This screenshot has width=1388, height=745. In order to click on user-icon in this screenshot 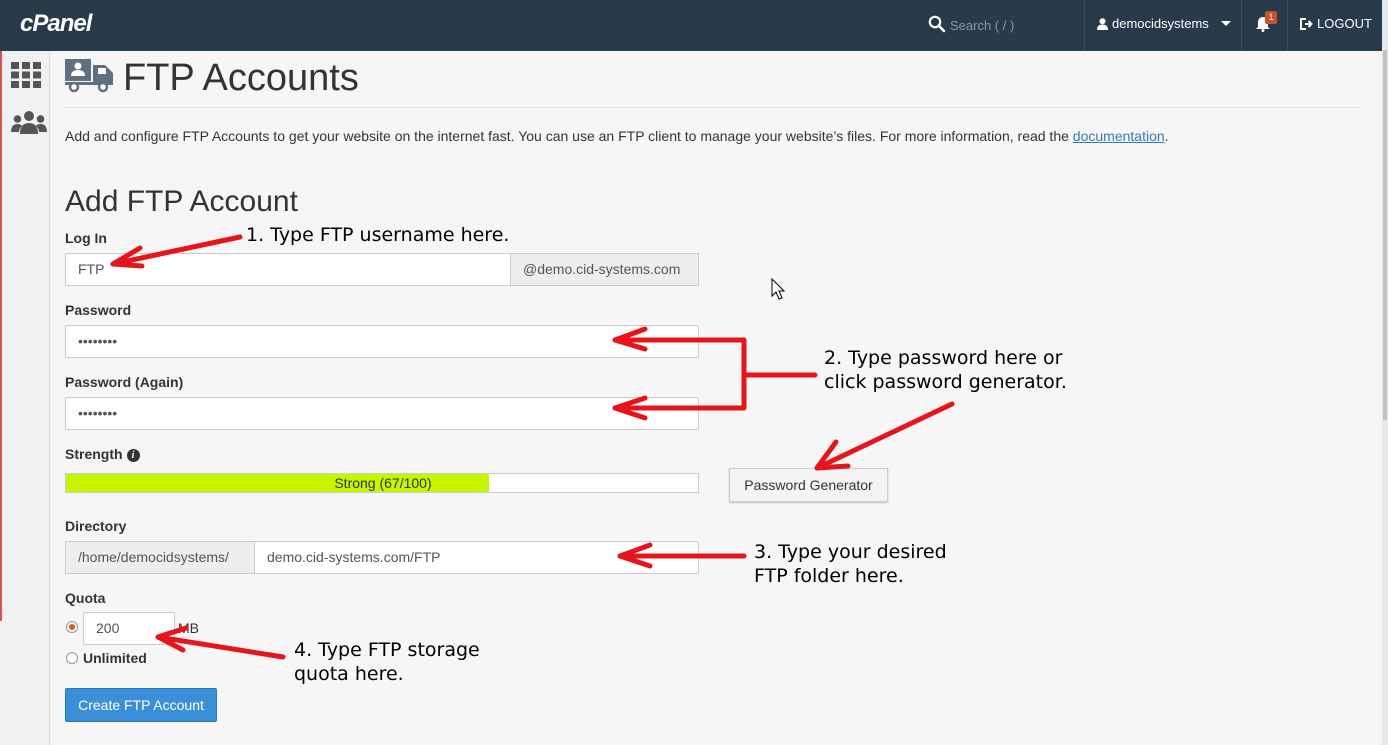, I will do `click(1102, 23)`.